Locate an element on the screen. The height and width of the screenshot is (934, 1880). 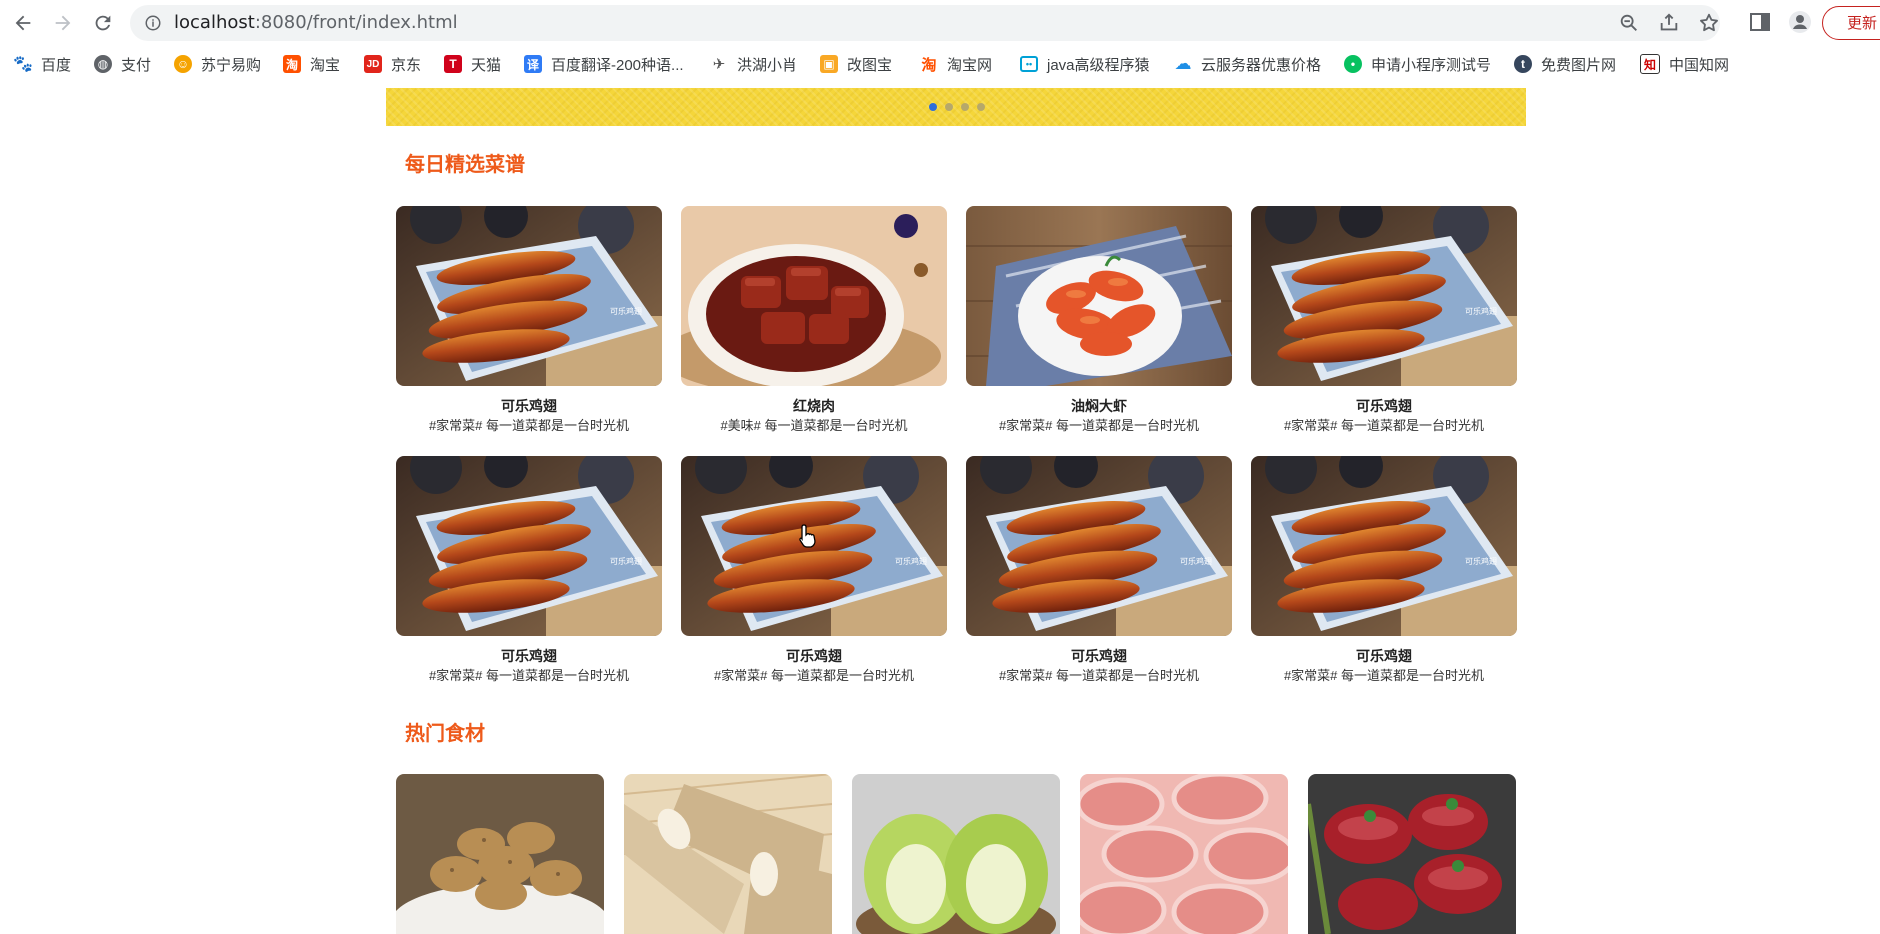
zoom-icon is located at coordinates (1629, 23).